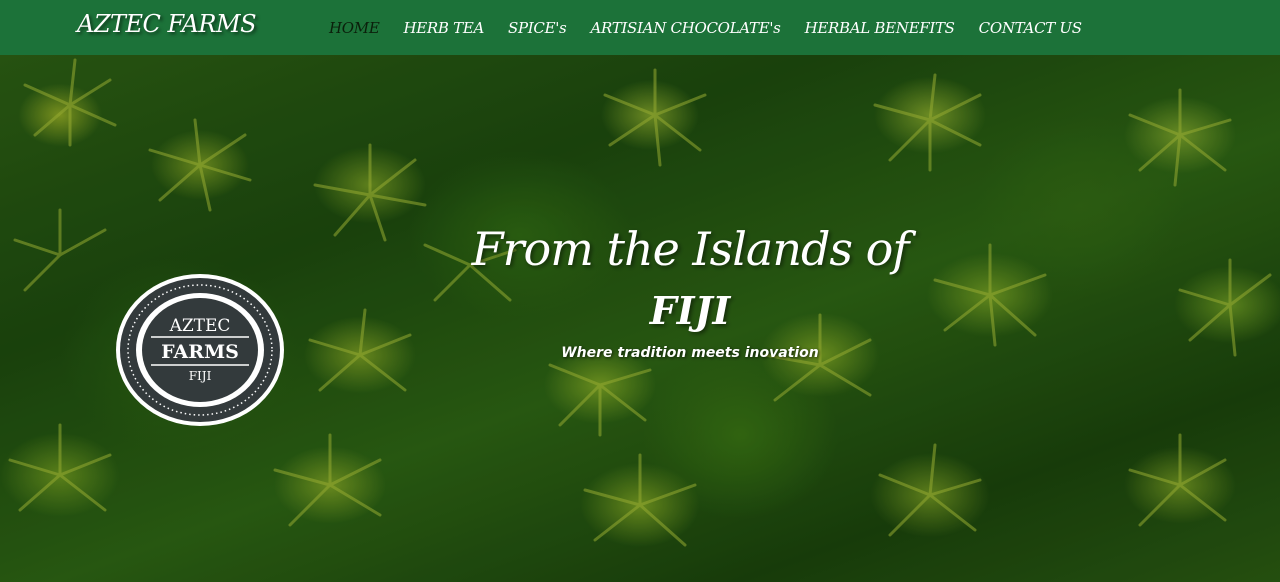 The image size is (1280, 582). I want to click on logo-text-line3: FIJI, so click(200, 376).